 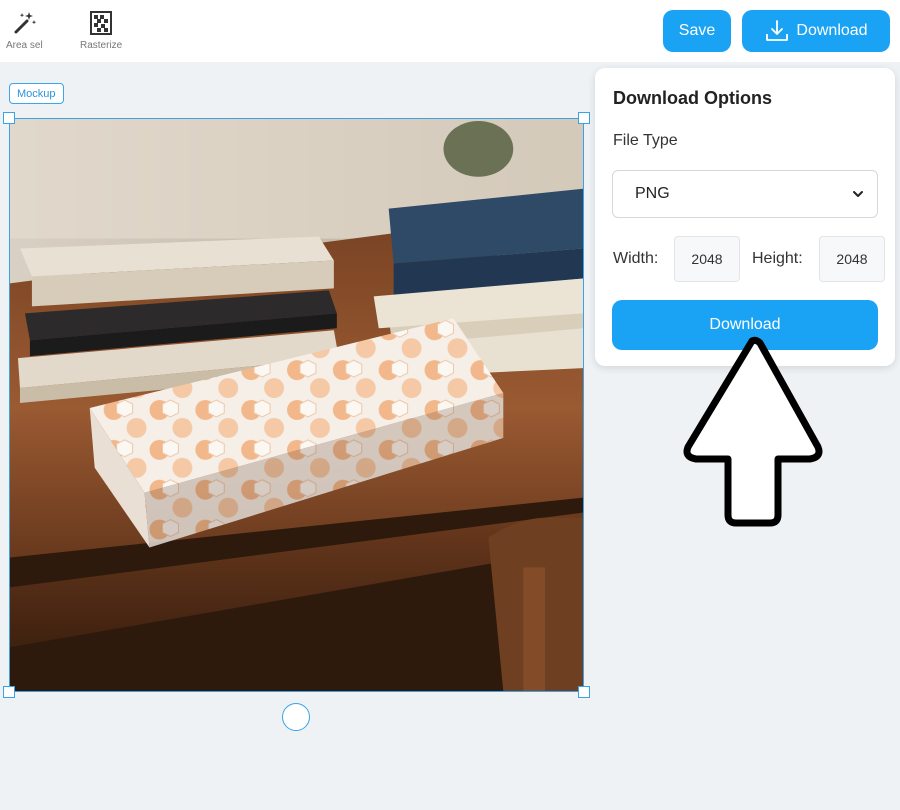 What do you see at coordinates (296, 717) in the screenshot?
I see `rotate-handle` at bounding box center [296, 717].